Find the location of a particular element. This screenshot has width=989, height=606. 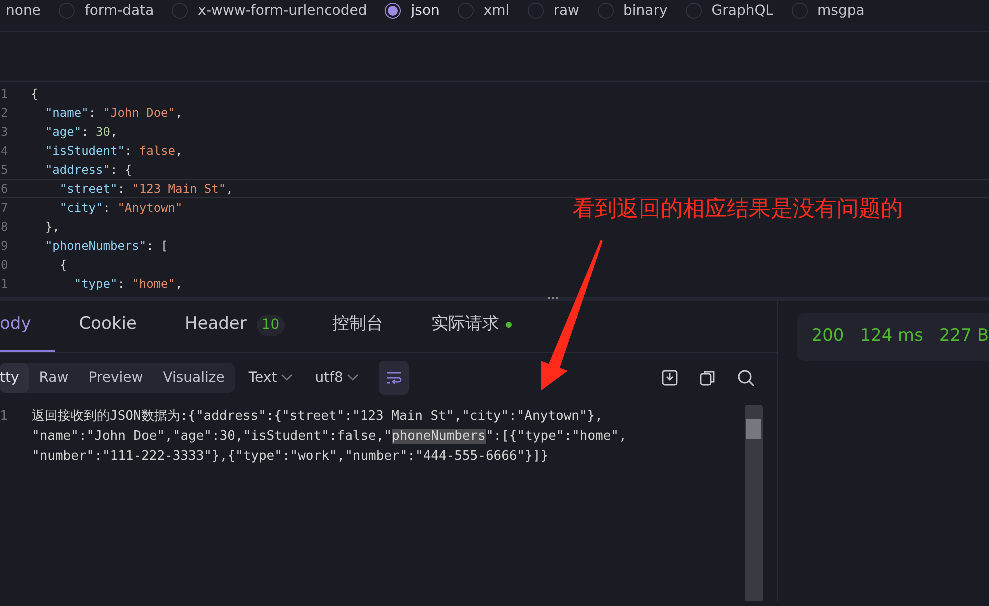

search-icon is located at coordinates (745, 378).